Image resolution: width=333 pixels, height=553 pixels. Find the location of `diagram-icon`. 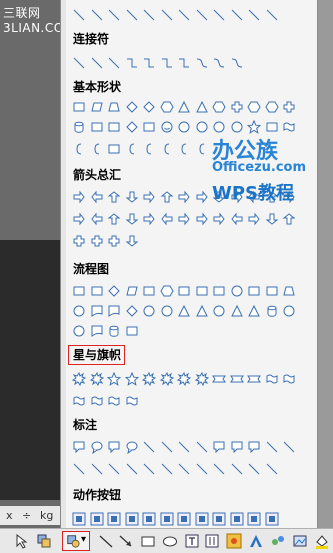

diagram-icon is located at coordinates (278, 541).